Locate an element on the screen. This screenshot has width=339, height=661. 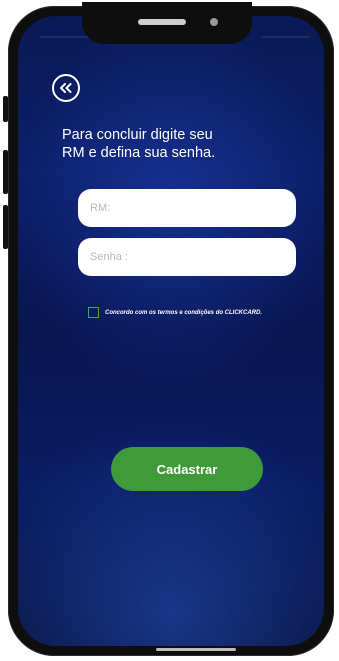
side-button-volume-up is located at coordinates (5, 172).